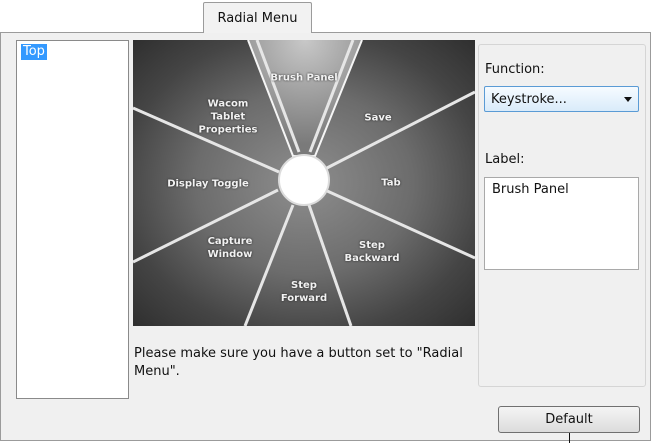 The width and height of the screenshot is (653, 443). What do you see at coordinates (569, 438) in the screenshot?
I see `callout-line` at bounding box center [569, 438].